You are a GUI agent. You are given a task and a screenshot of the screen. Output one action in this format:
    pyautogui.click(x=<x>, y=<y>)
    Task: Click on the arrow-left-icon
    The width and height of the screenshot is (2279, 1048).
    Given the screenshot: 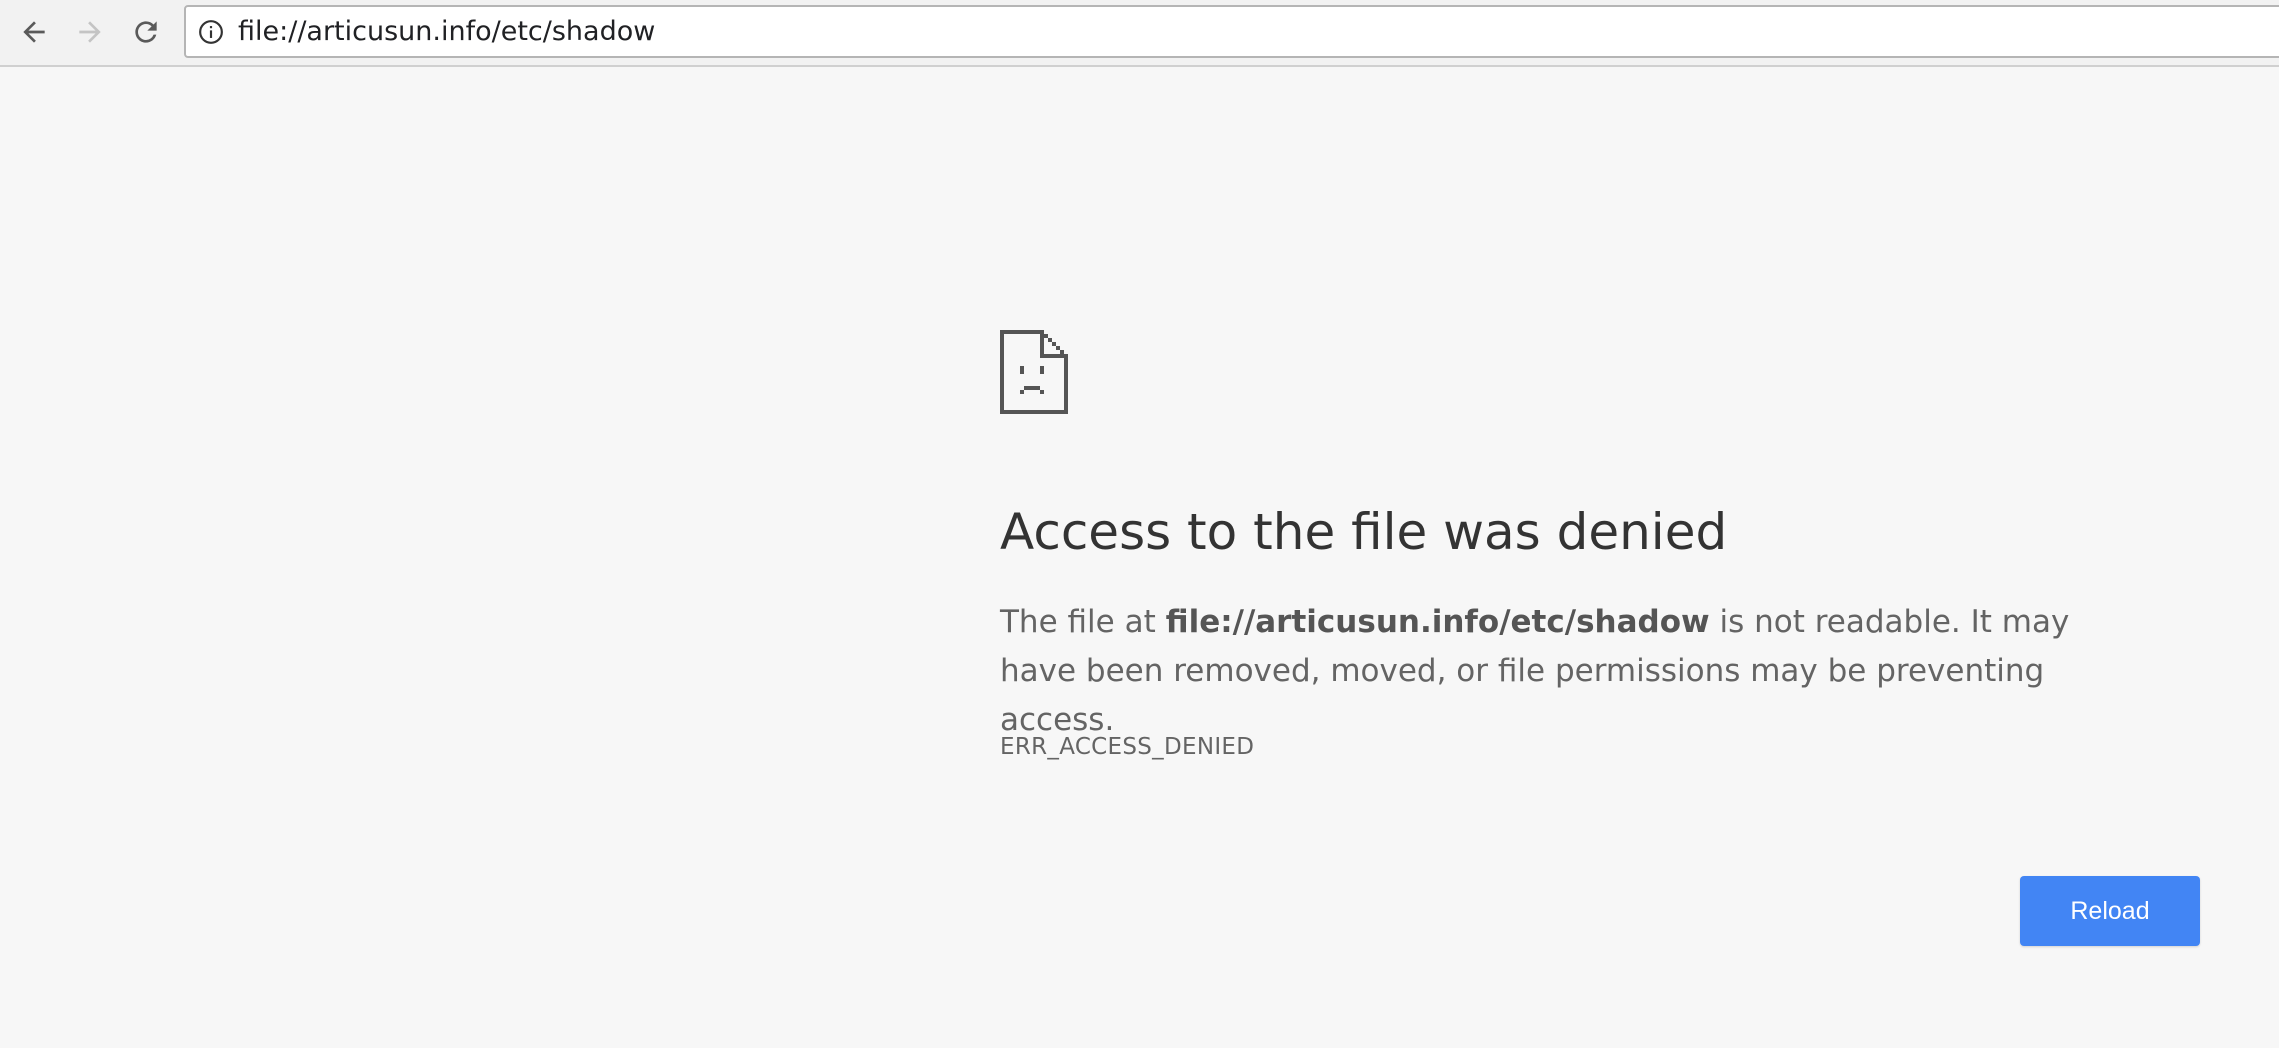 What is the action you would take?
    pyautogui.click(x=34, y=32)
    